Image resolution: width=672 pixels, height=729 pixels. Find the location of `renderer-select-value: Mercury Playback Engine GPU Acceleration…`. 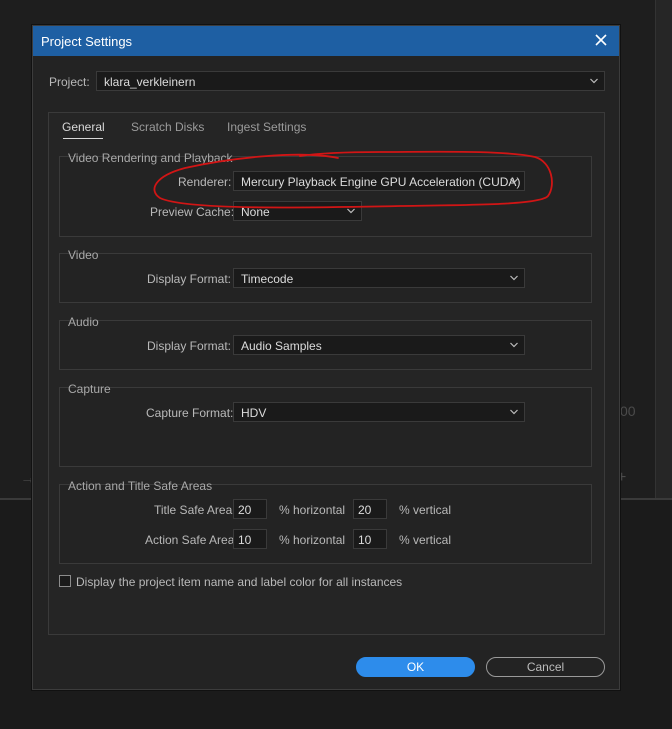

renderer-select-value: Mercury Playback Engine GPU Acceleration… is located at coordinates (381, 182).